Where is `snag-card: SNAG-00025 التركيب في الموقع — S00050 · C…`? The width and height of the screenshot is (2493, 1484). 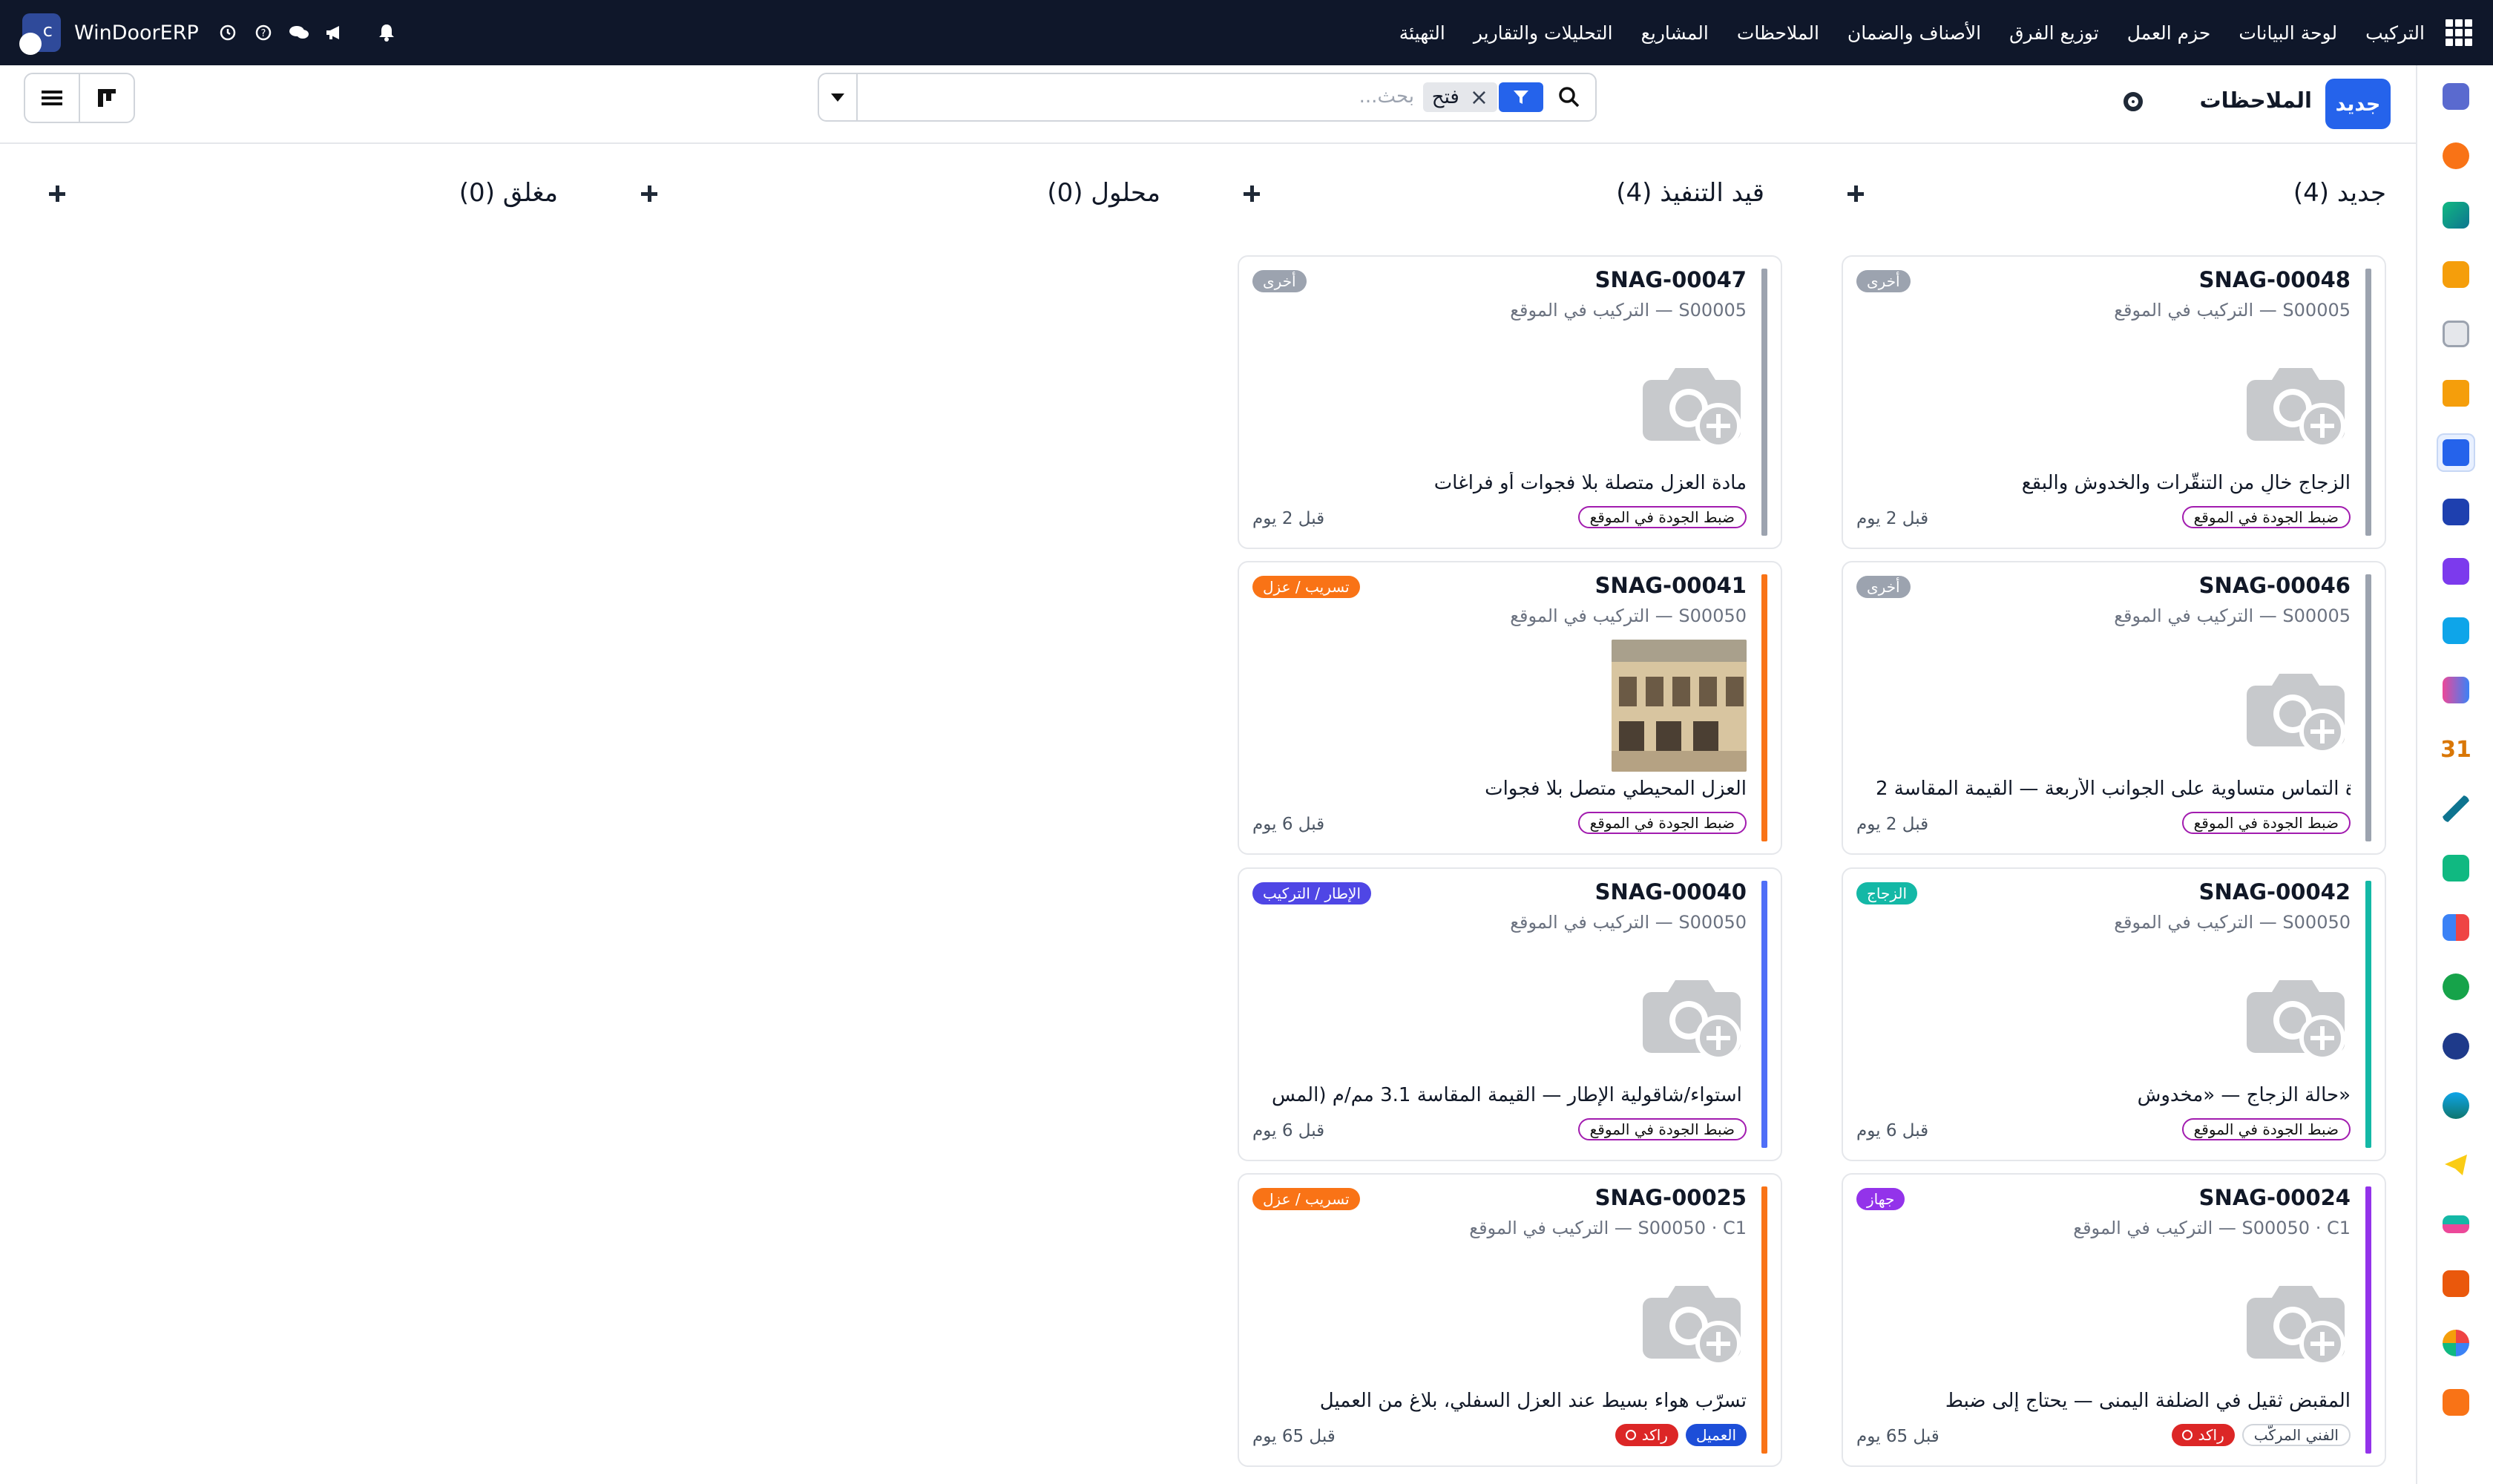
snag-card: SNAG-00025 التركيب في الموقع — S00050 · C… is located at coordinates (1510, 1320).